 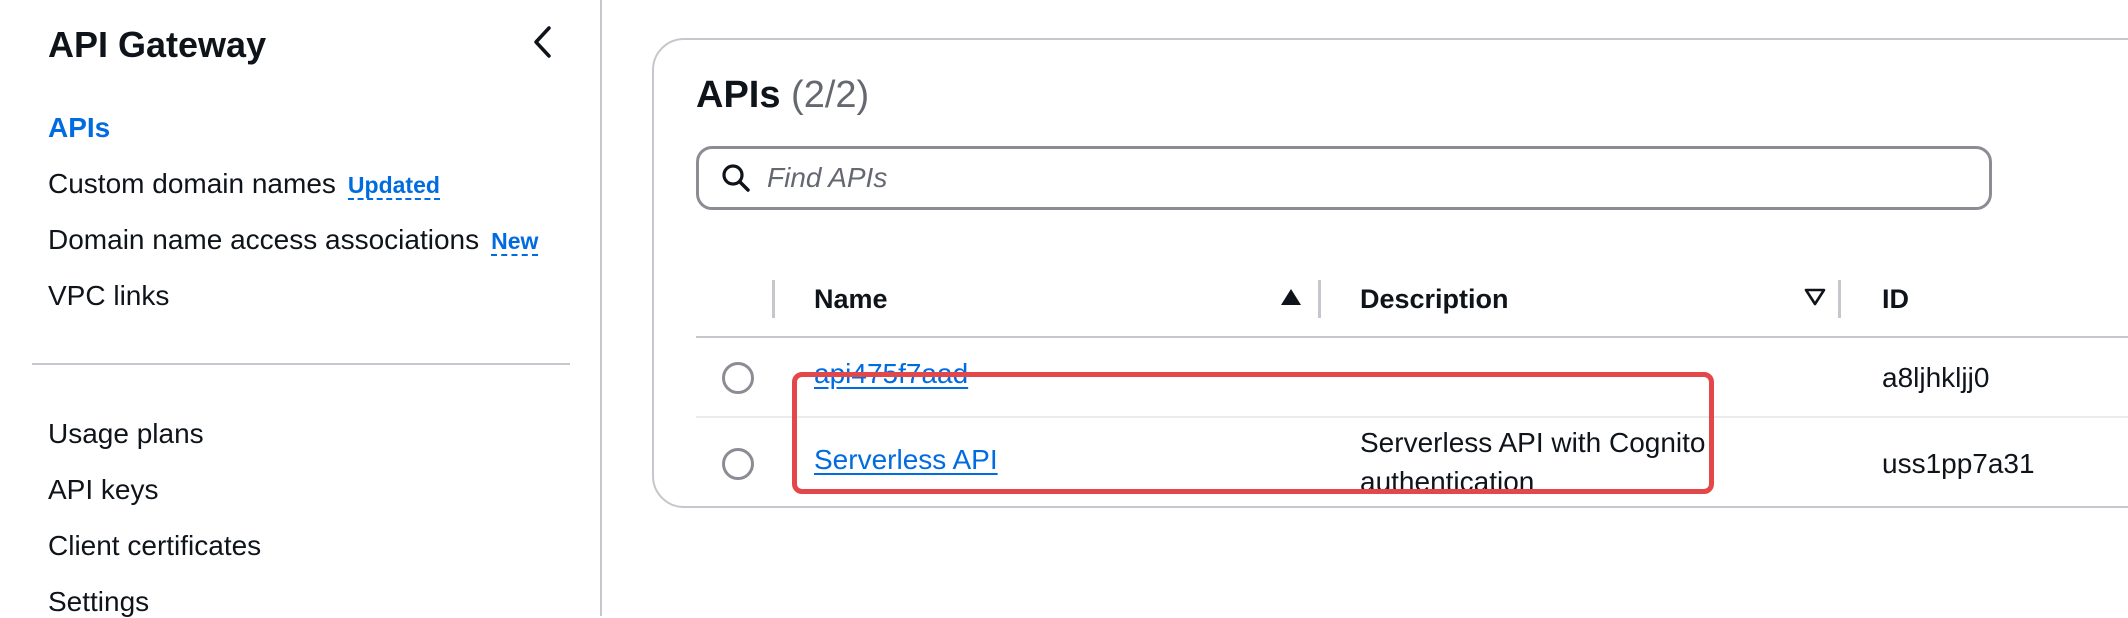 I want to click on sidebar-item-domain-name-access-associations: Domain name access associations New, so click(x=293, y=240).